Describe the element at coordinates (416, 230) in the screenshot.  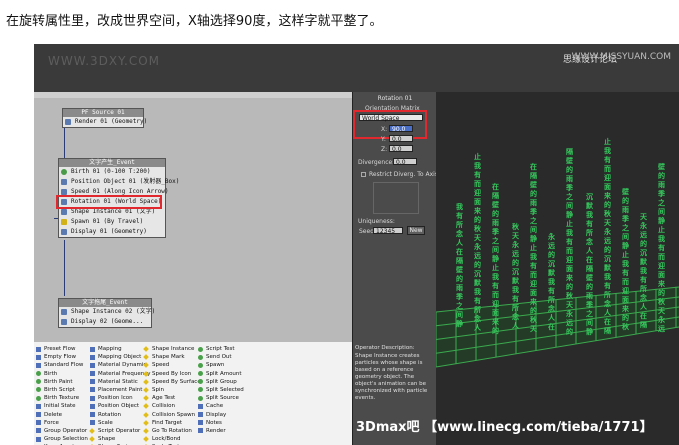
I see `new-seed-button: New` at that location.